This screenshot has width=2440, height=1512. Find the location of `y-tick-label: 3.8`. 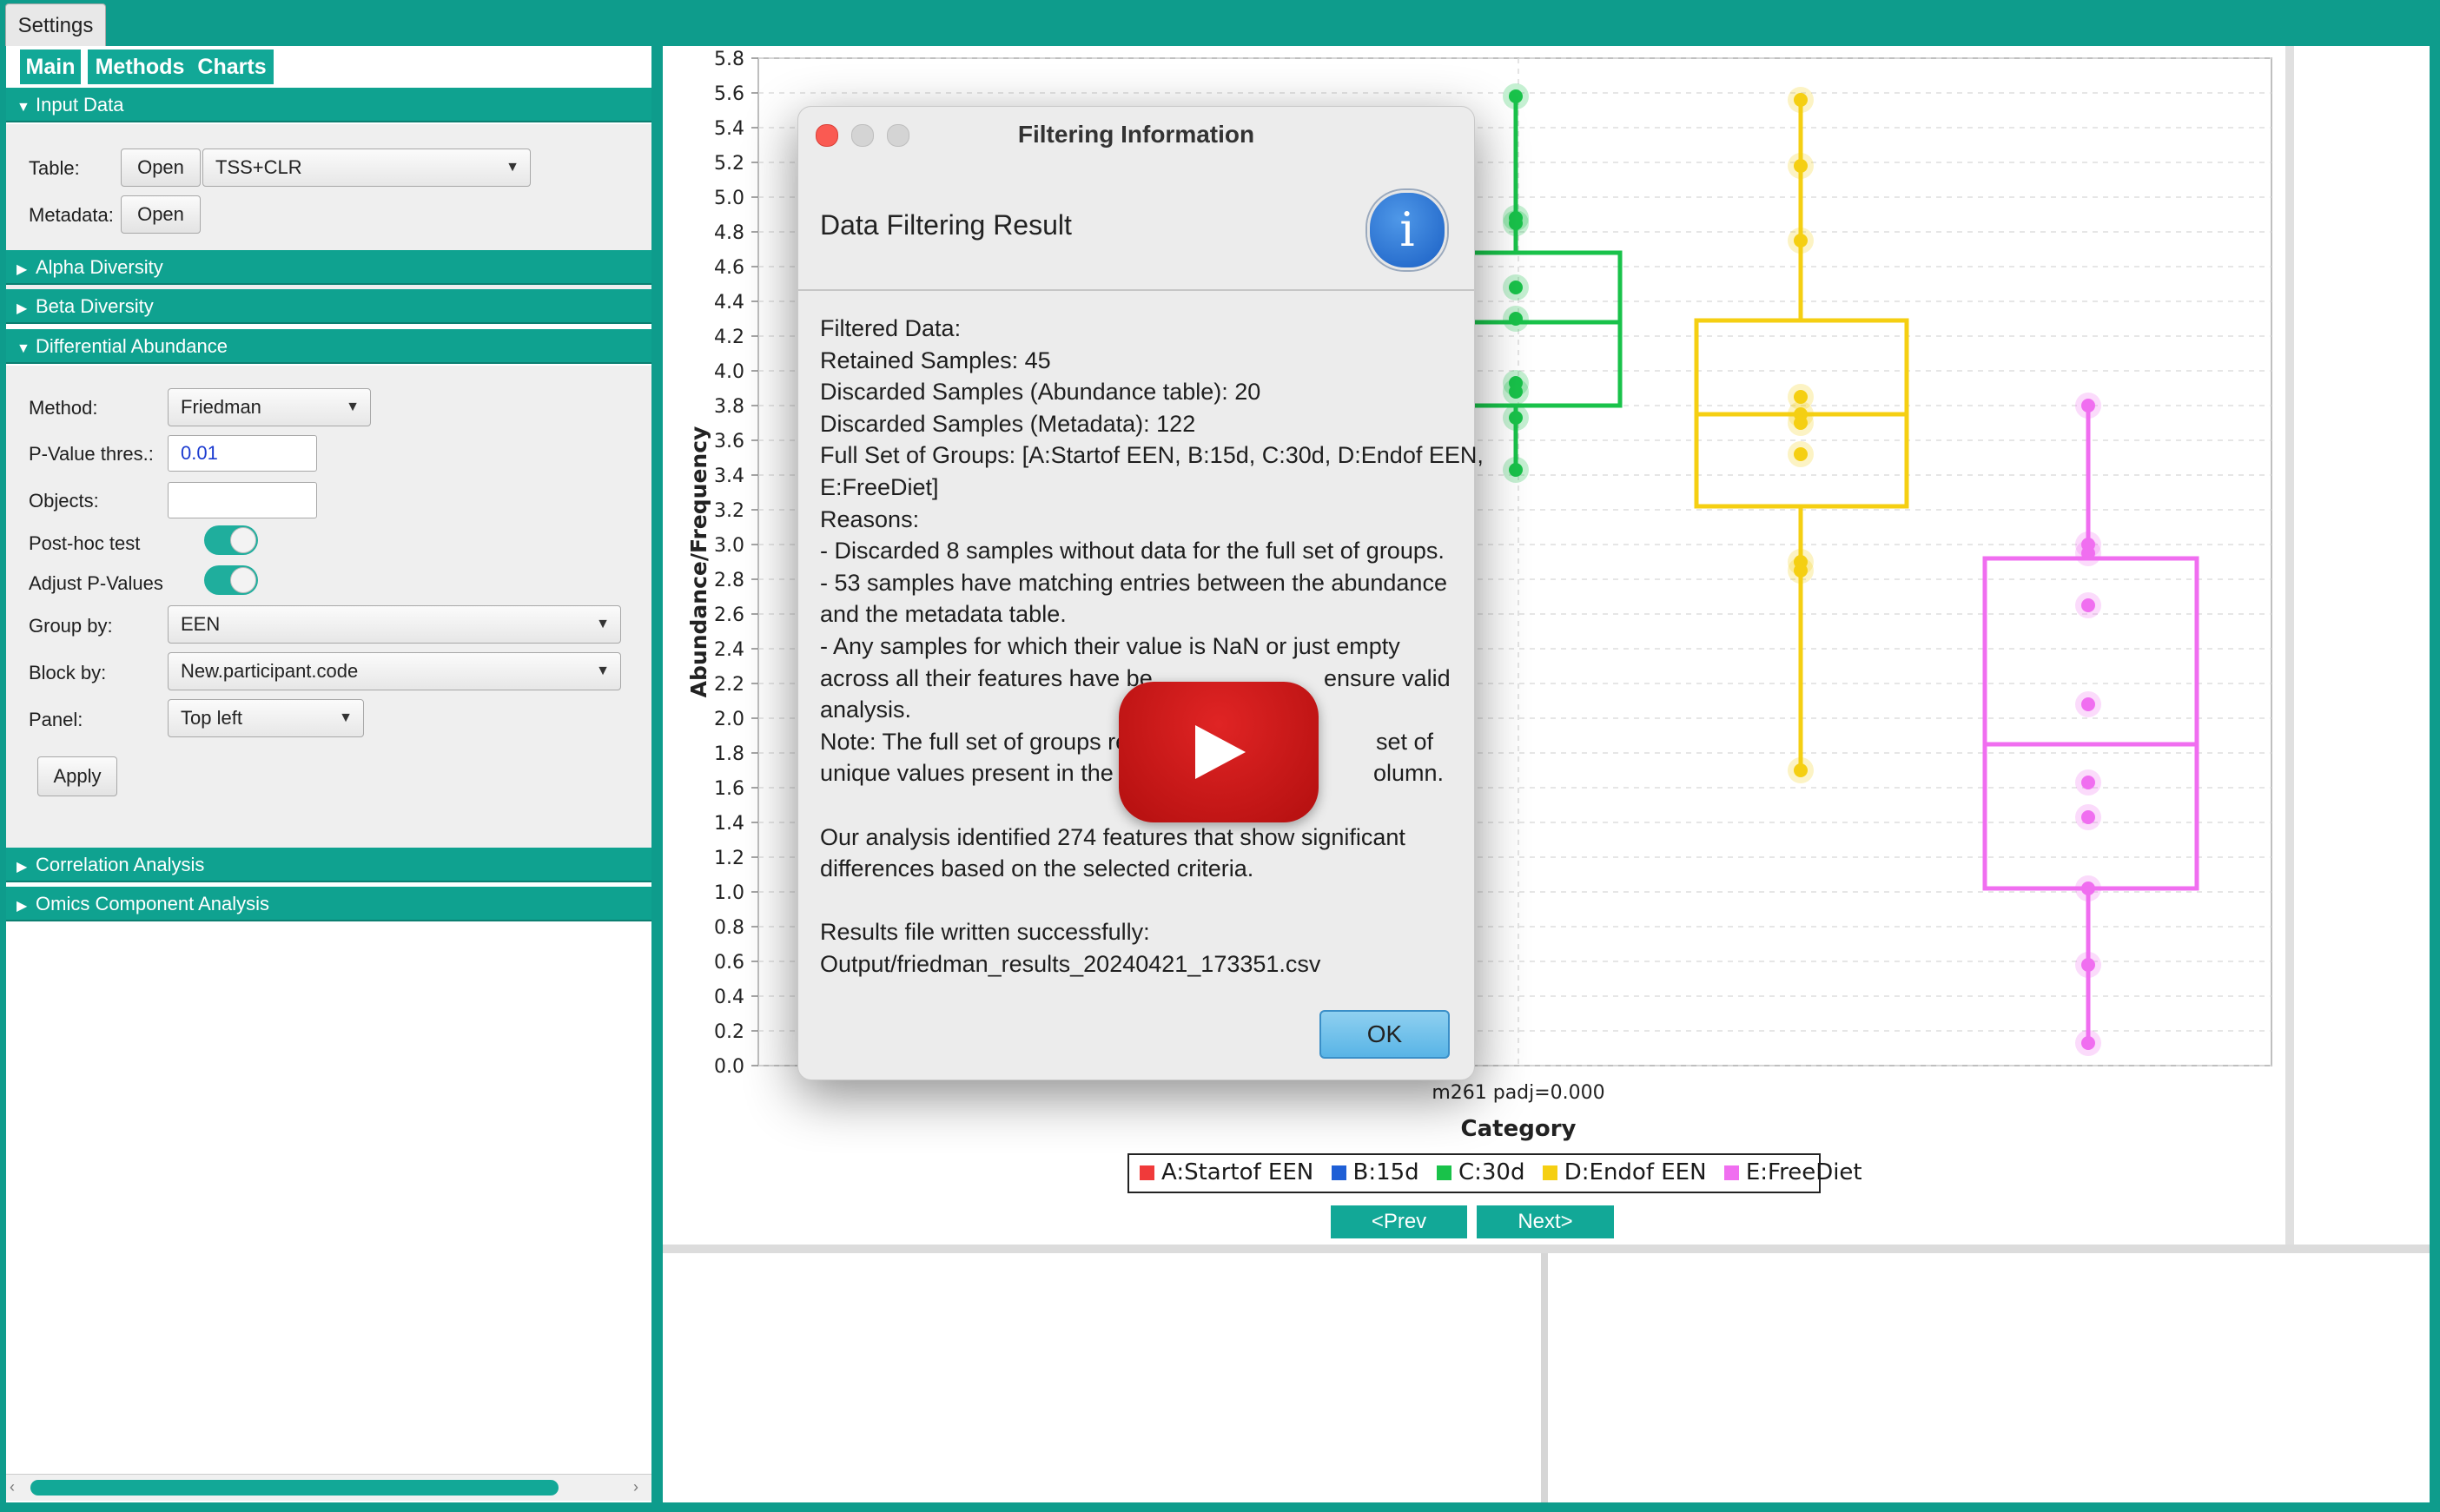

y-tick-label: 3.8 is located at coordinates (729, 407).